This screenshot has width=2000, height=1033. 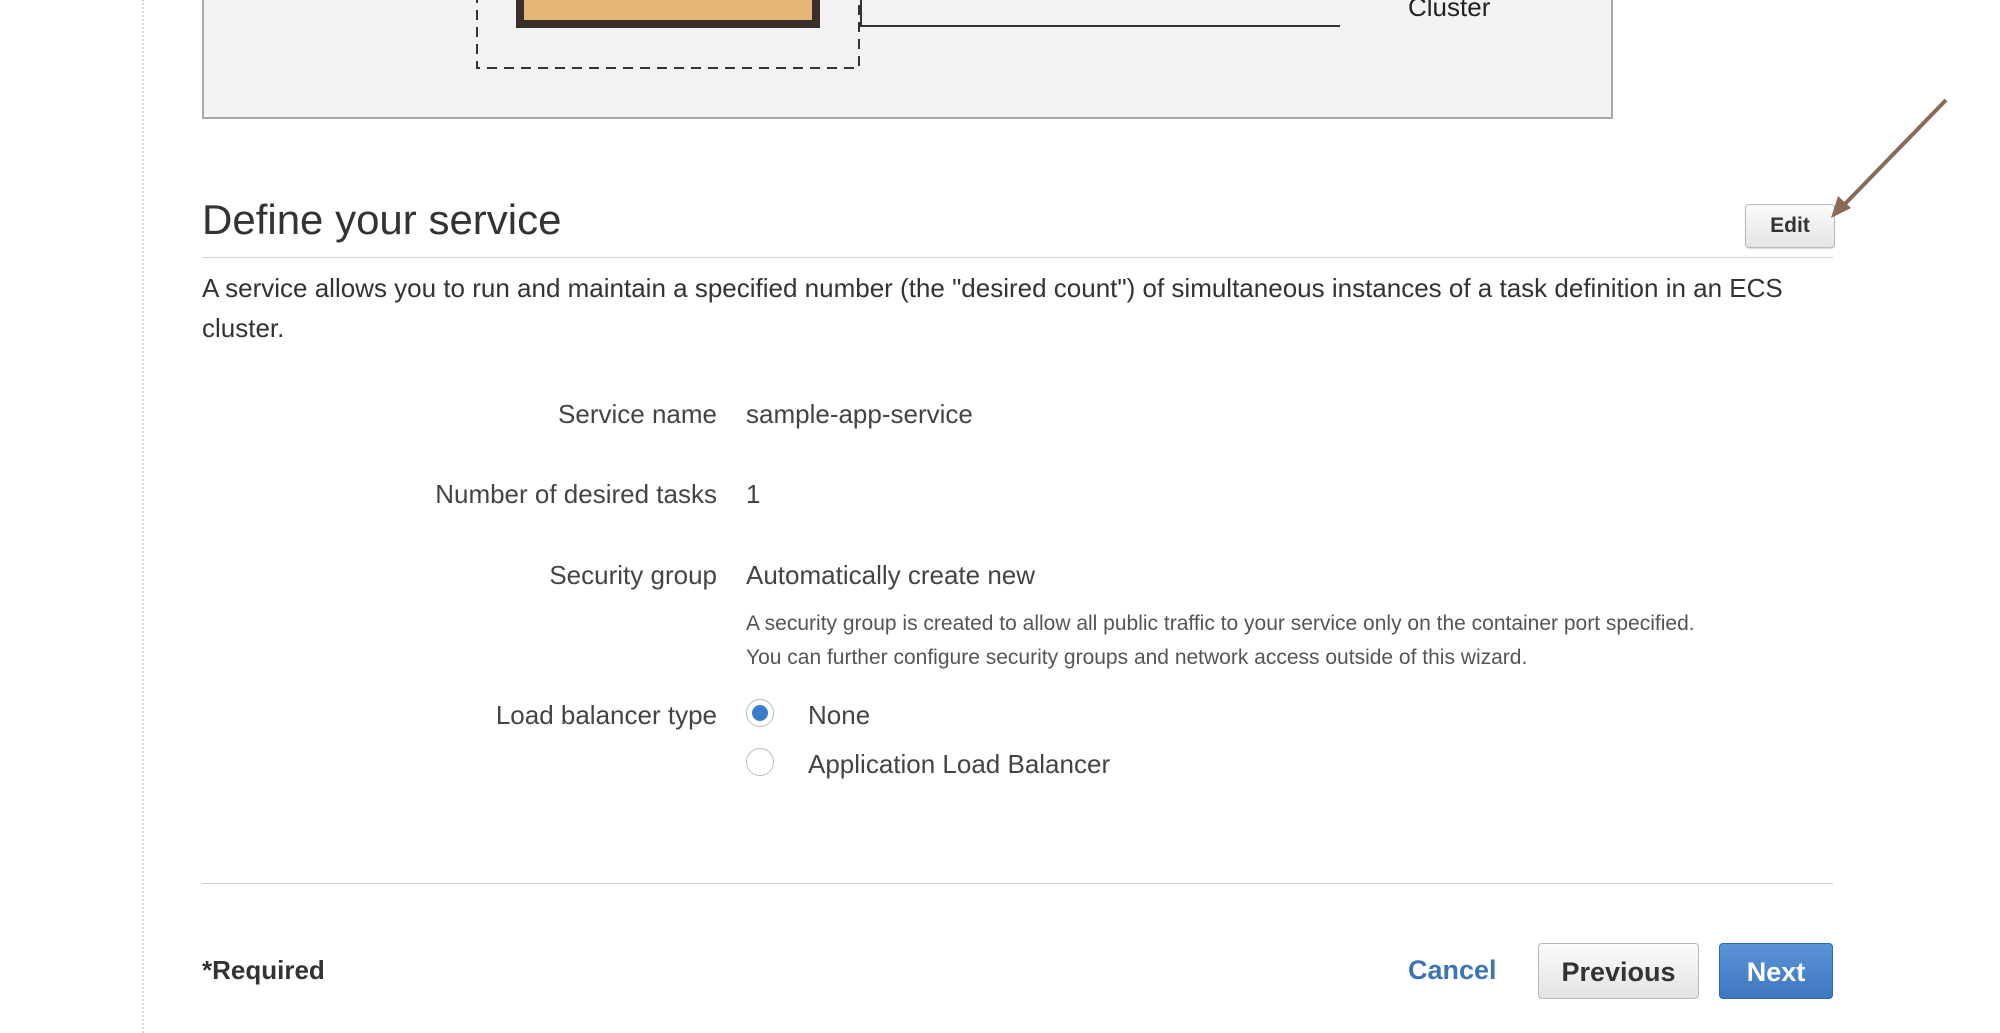 I want to click on annotation-arrow, so click(x=1889, y=158).